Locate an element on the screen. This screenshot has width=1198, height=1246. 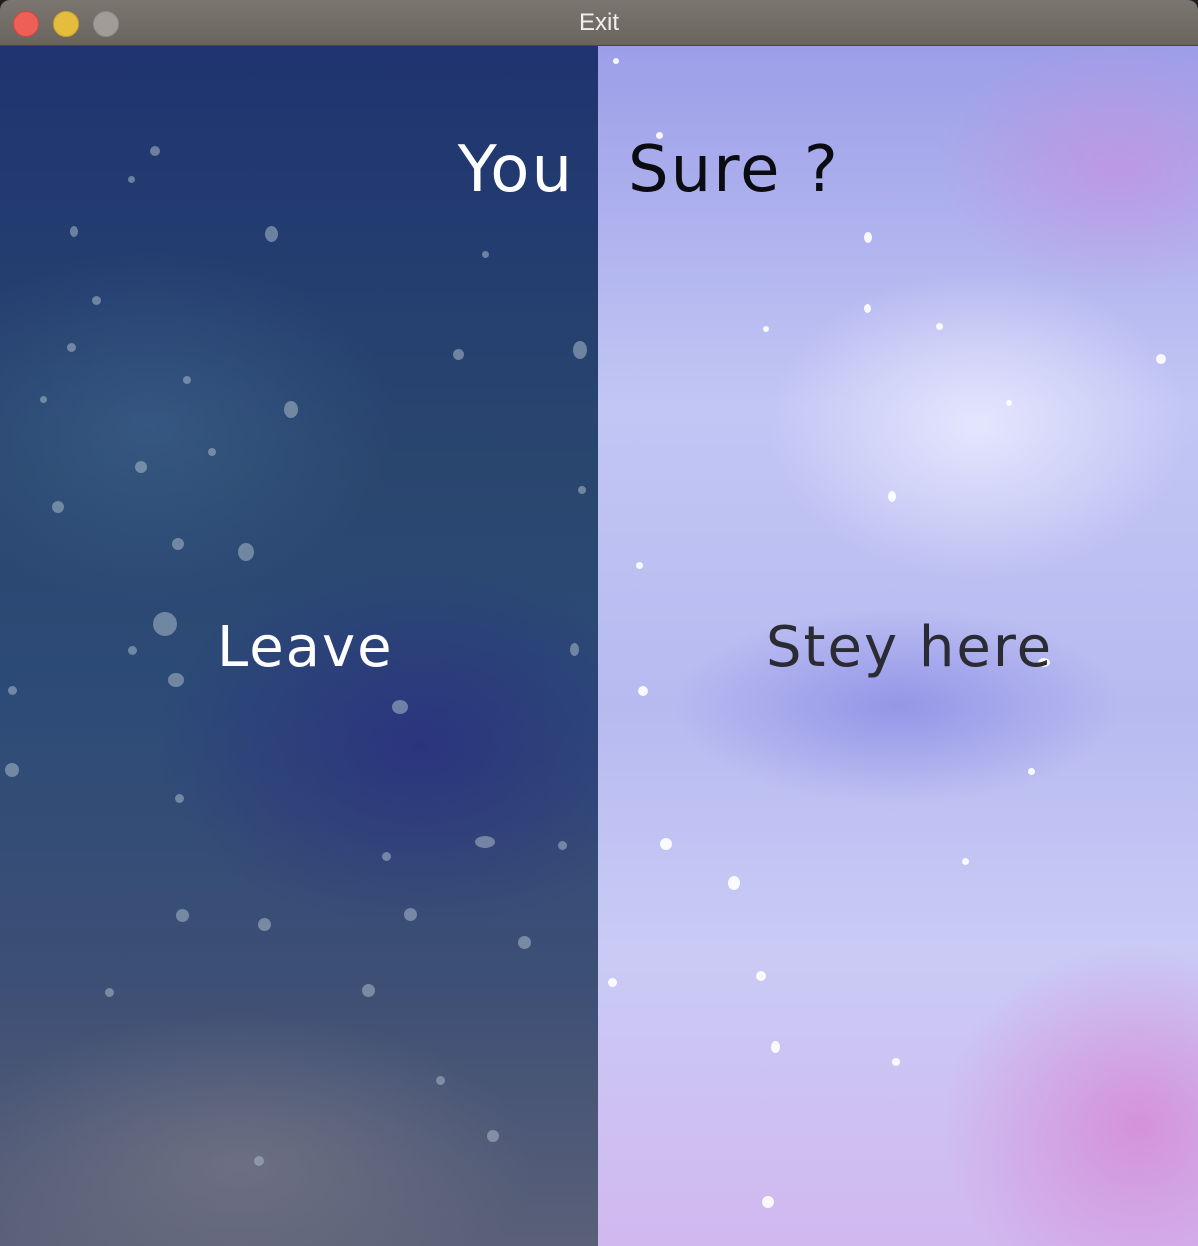
window-title: Exit is located at coordinates (598, 22).